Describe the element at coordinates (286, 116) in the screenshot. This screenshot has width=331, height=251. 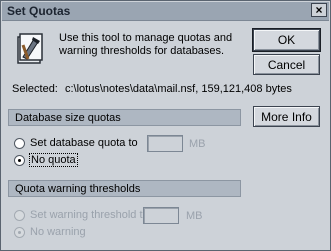
I see `more-info-button: More Info` at that location.